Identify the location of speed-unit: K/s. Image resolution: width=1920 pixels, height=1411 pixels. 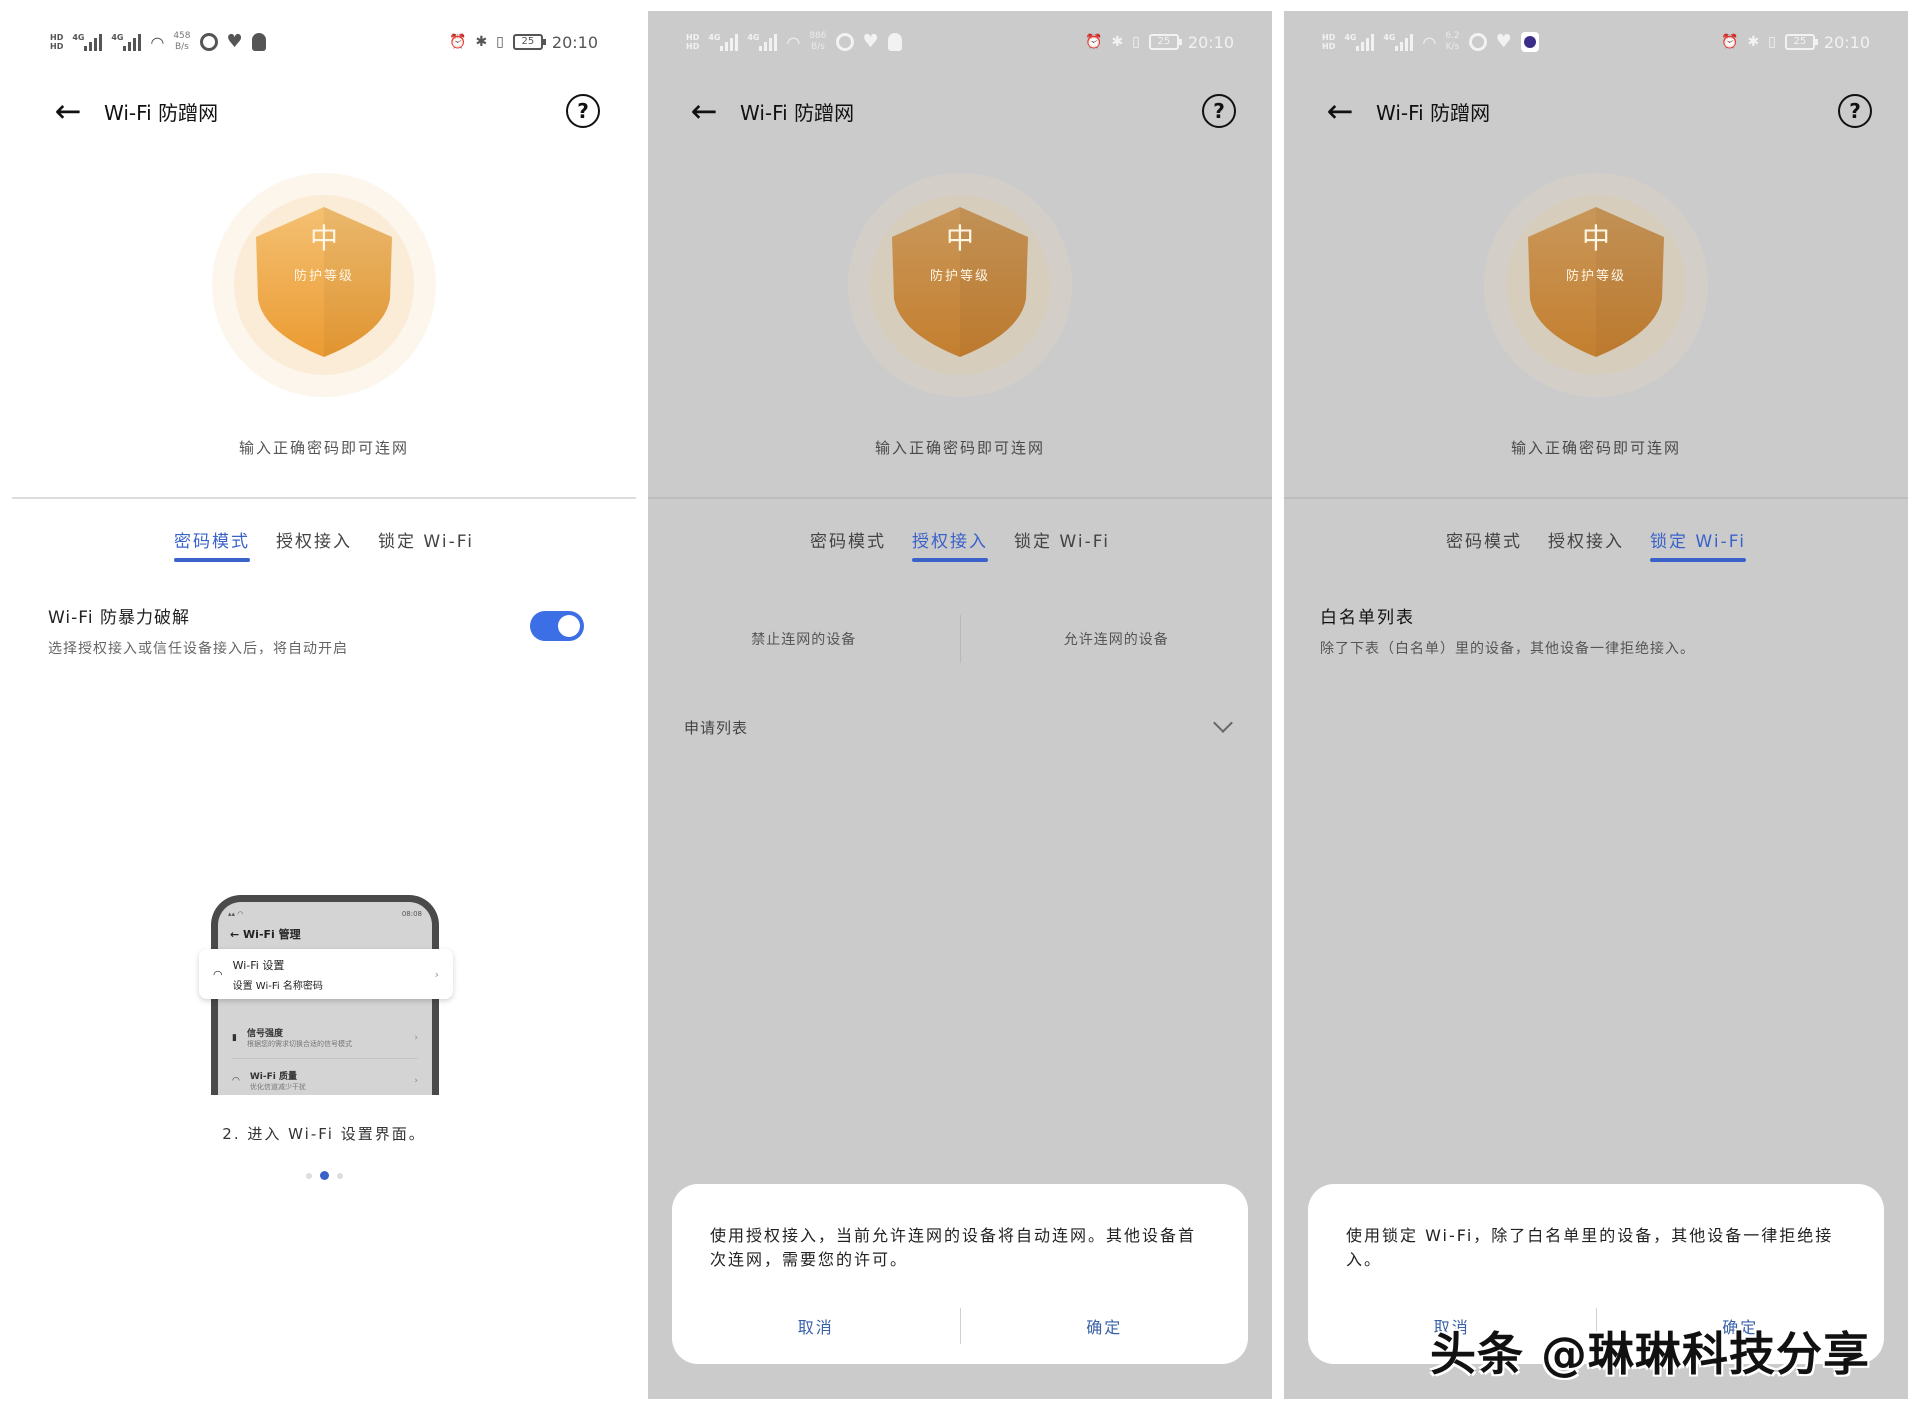
(1452, 47).